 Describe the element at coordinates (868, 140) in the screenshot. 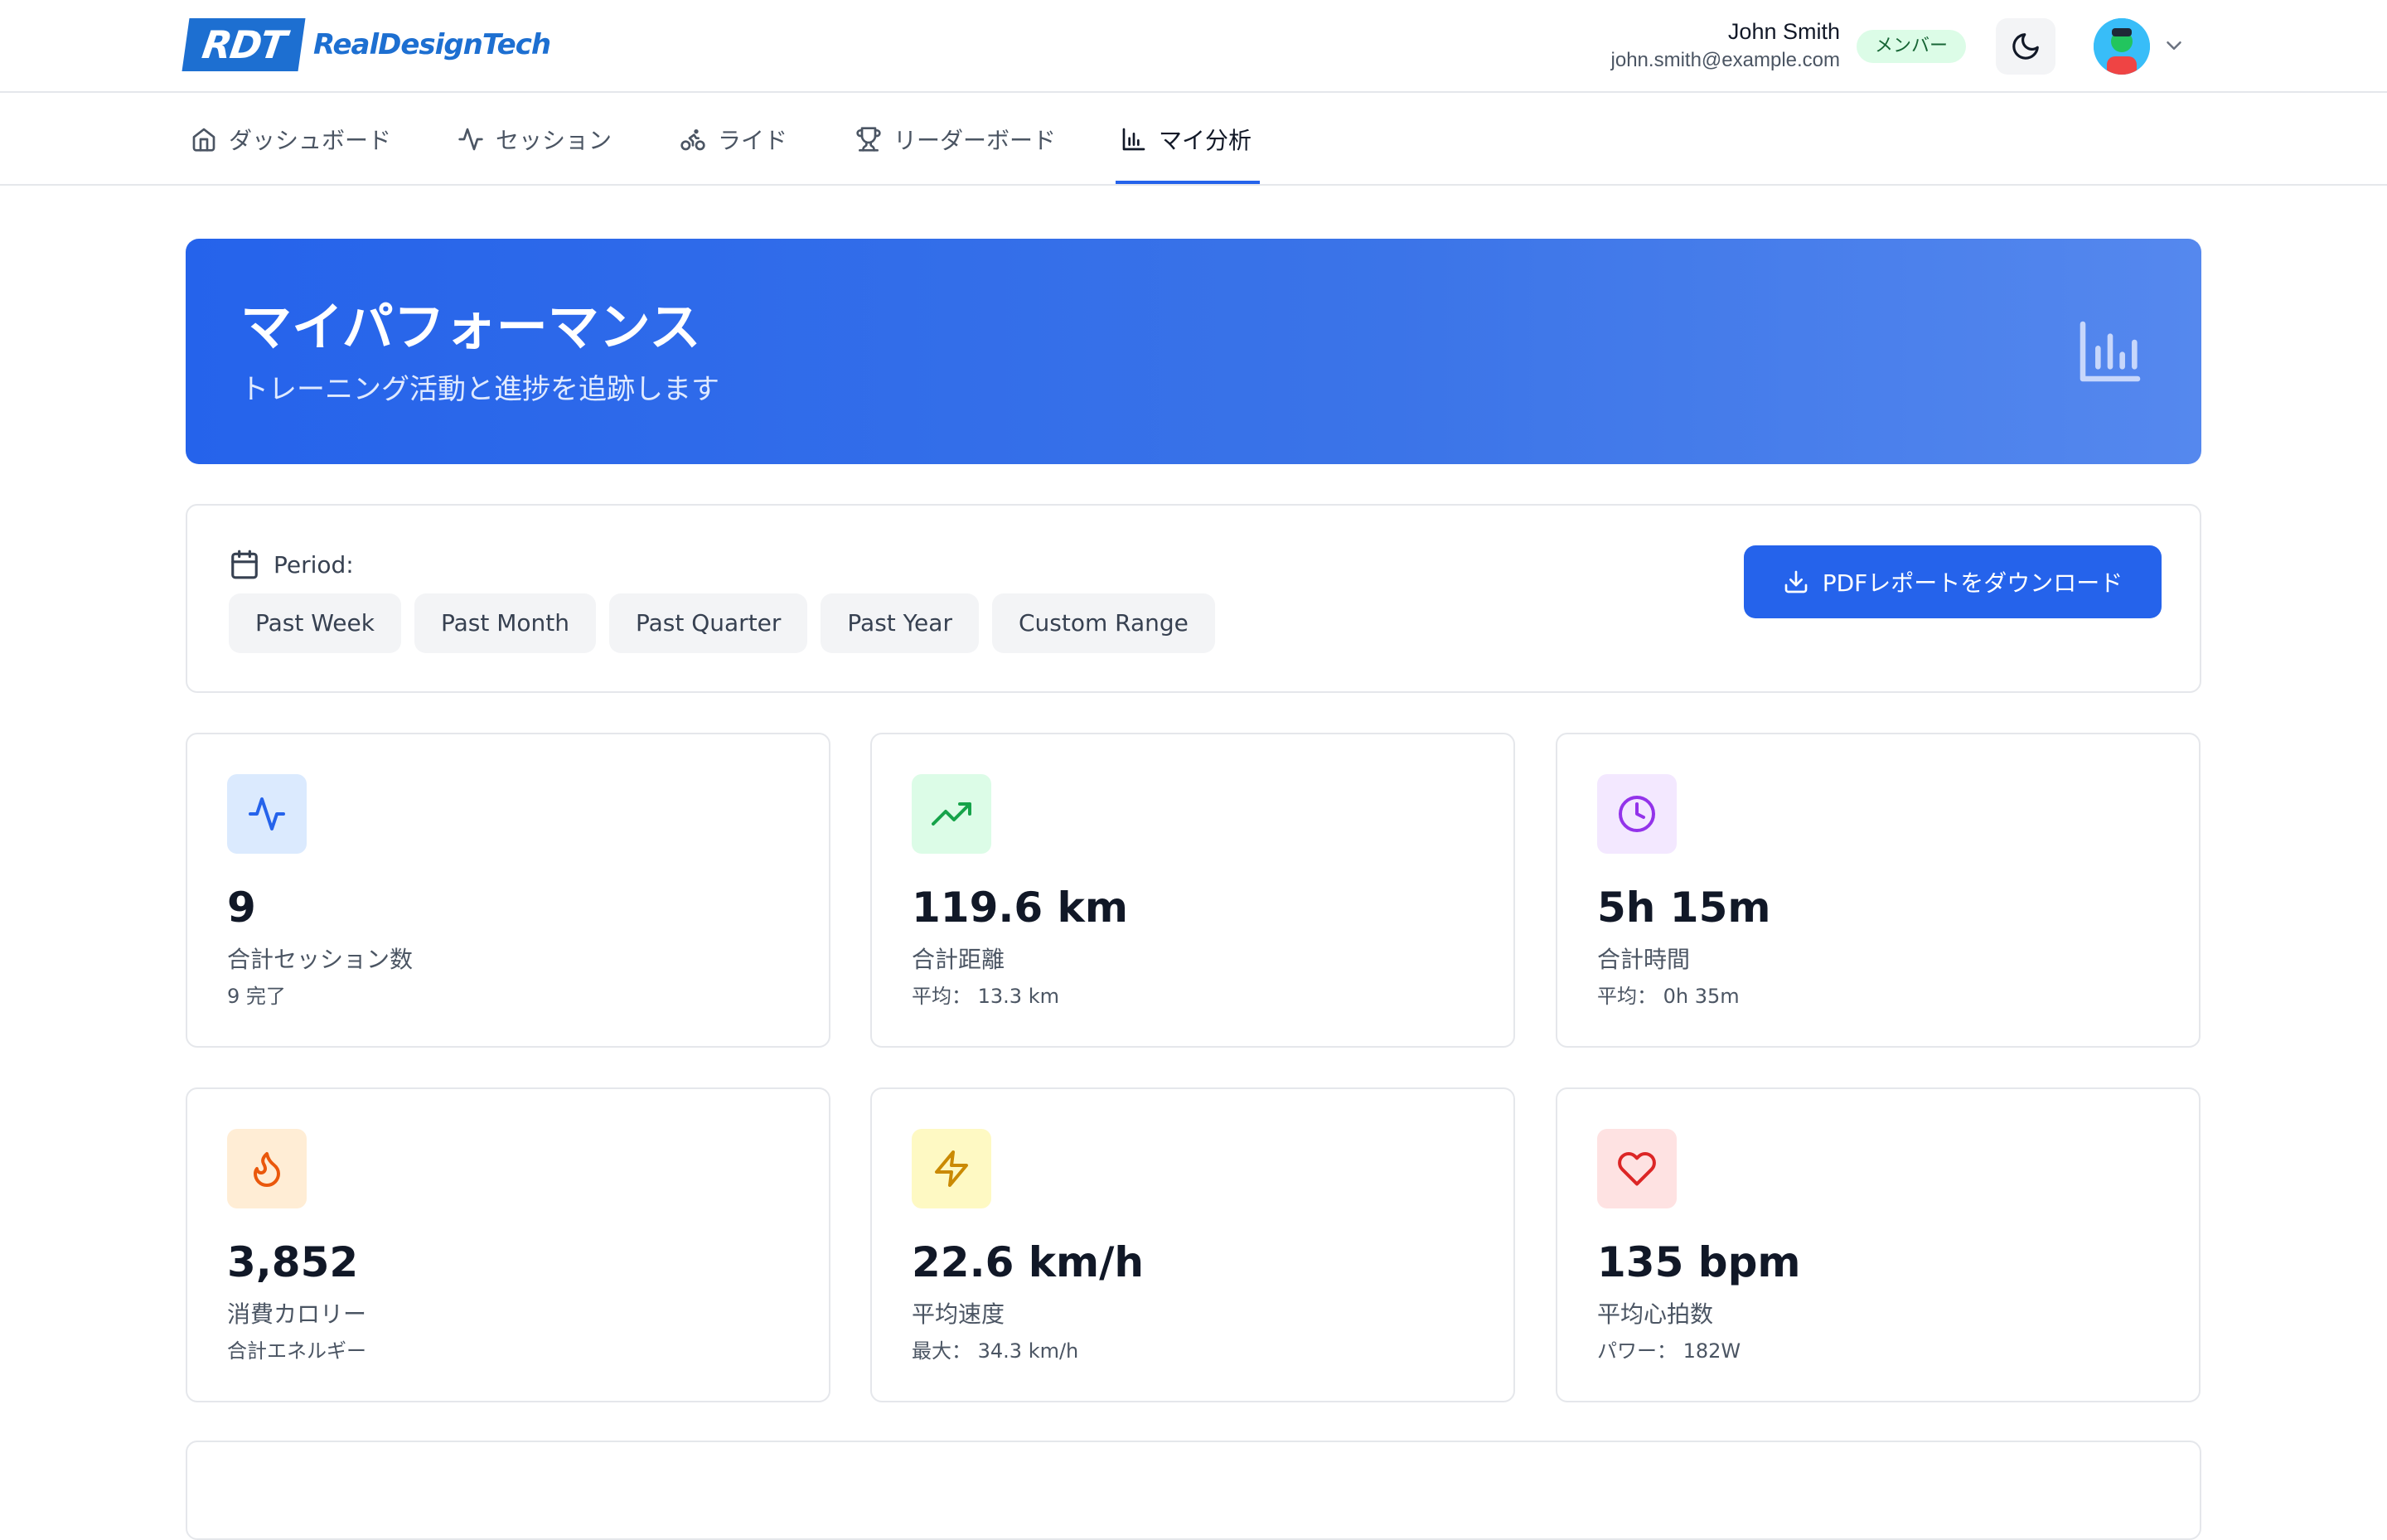

I see `trophy-icon` at that location.